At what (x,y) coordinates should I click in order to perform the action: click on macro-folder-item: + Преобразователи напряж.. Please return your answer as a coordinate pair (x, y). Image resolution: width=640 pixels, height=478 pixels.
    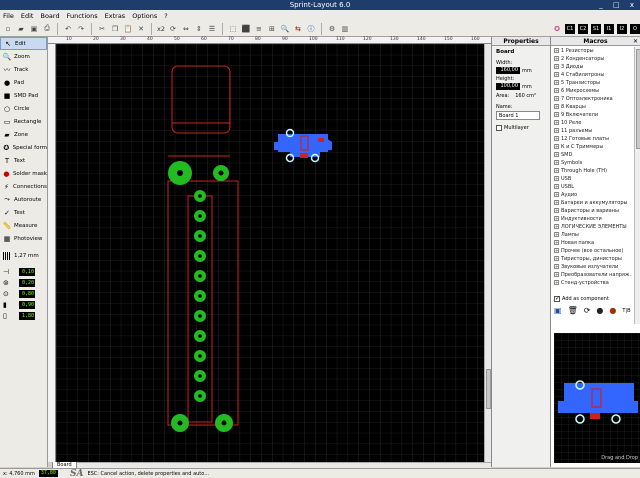
    Looking at the image, I should click on (592, 275).